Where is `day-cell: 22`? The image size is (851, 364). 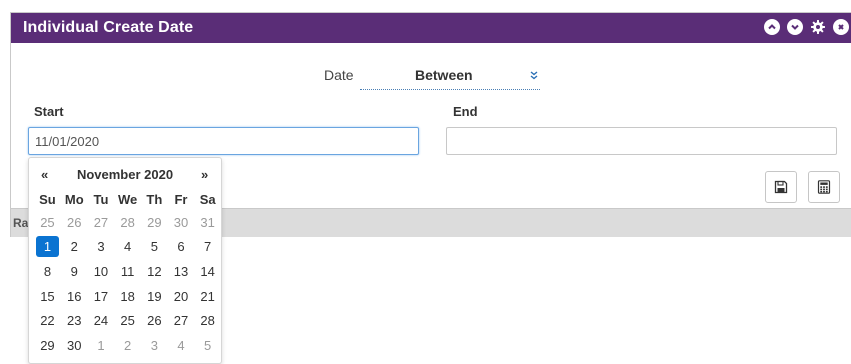
day-cell: 22 is located at coordinates (47, 320).